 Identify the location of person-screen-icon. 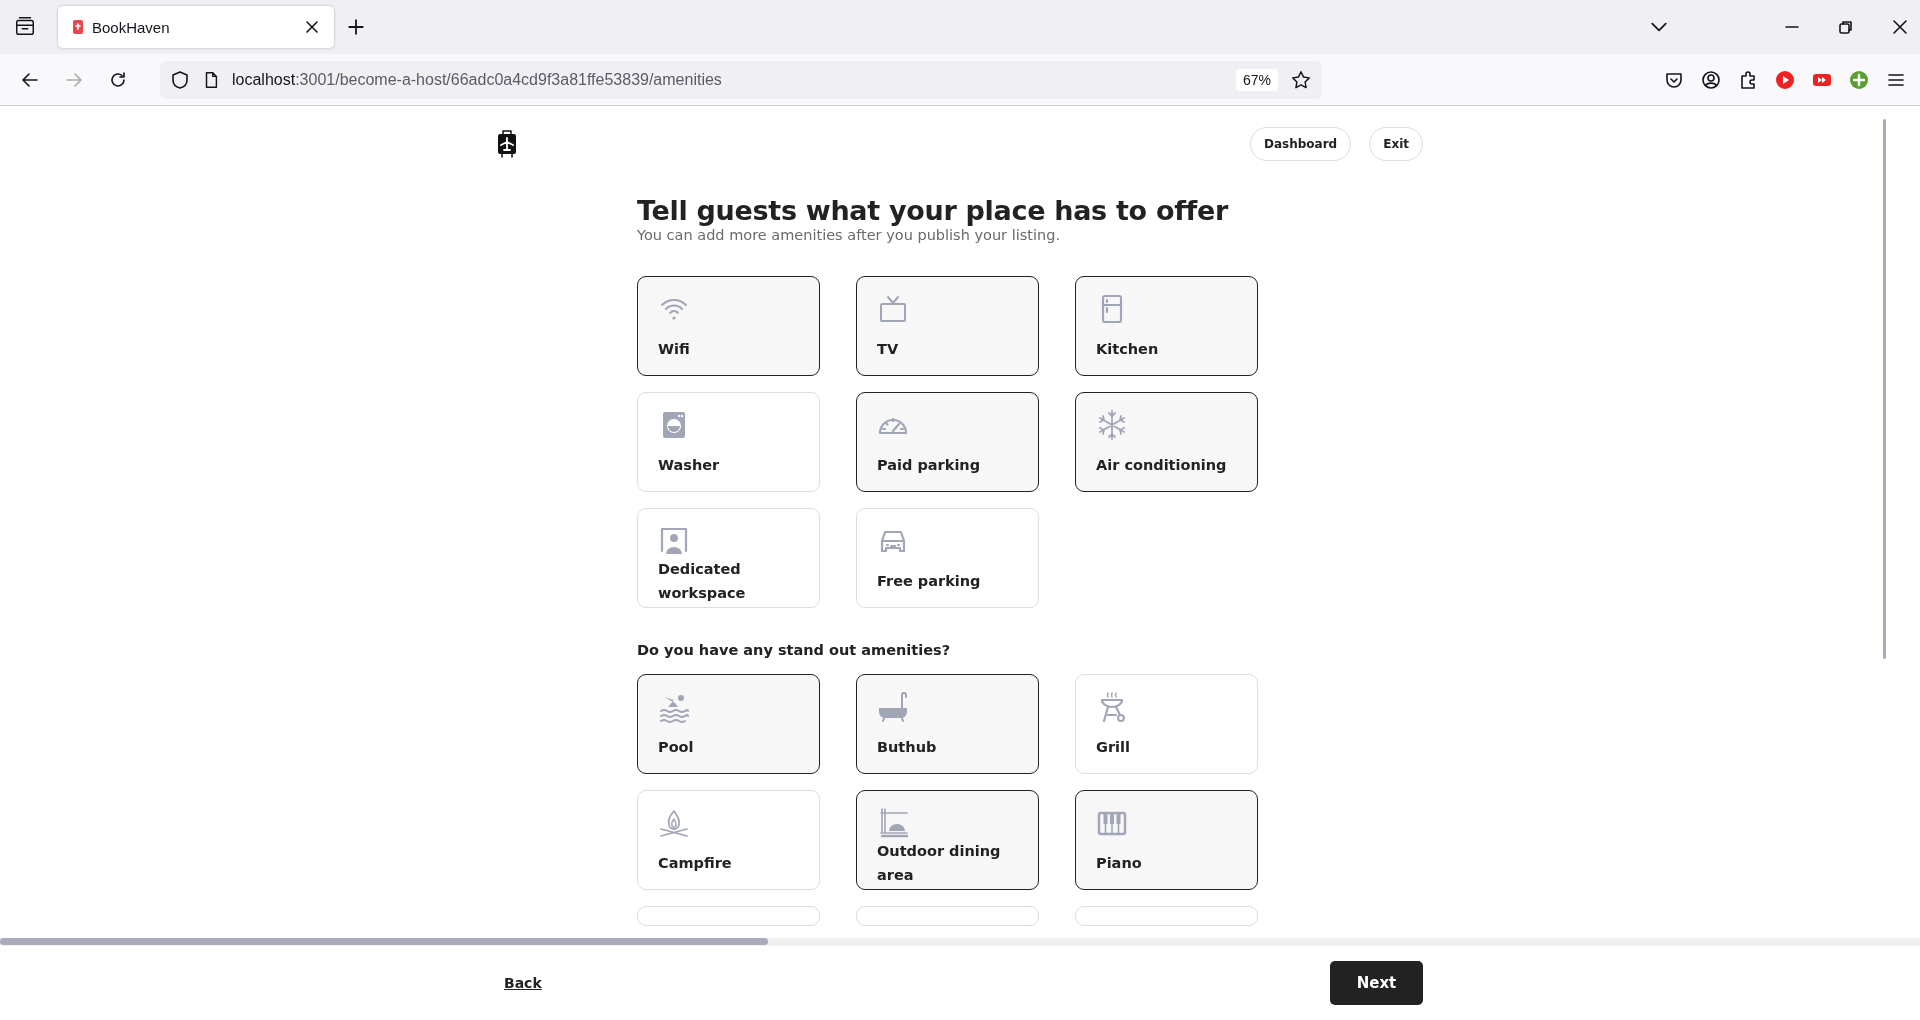
(674, 541).